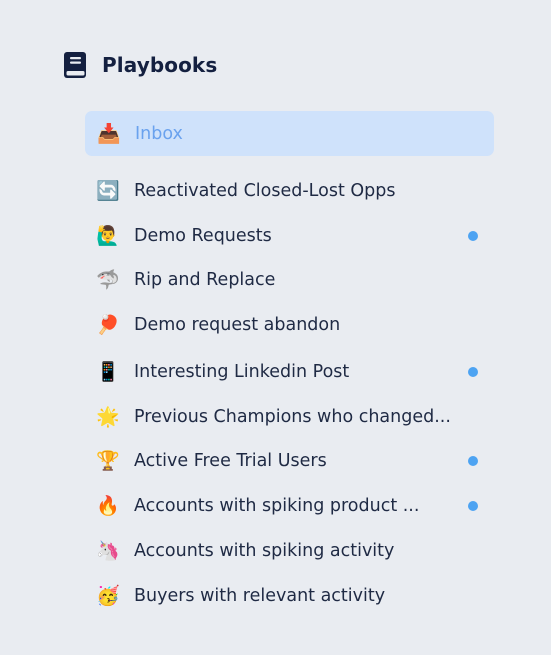 This screenshot has height=655, width=551. What do you see at coordinates (260, 596) in the screenshot?
I see `playbook-label: Buyers with relevant activity` at bounding box center [260, 596].